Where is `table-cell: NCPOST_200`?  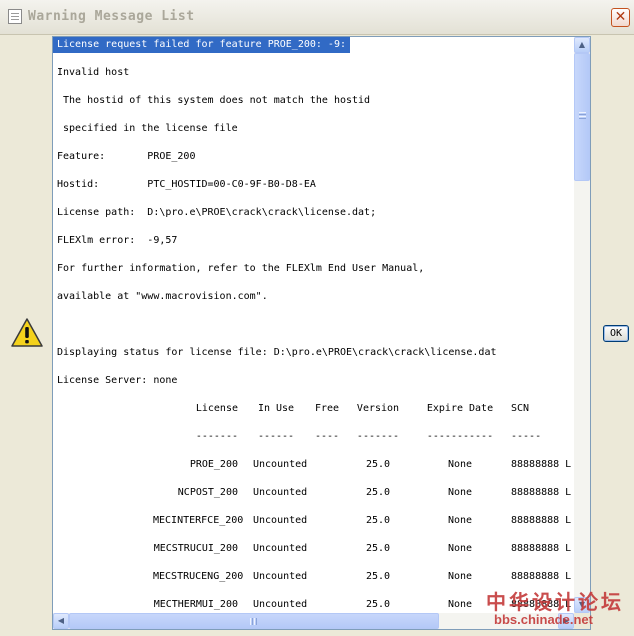 table-cell: NCPOST_200 is located at coordinates (207, 492).